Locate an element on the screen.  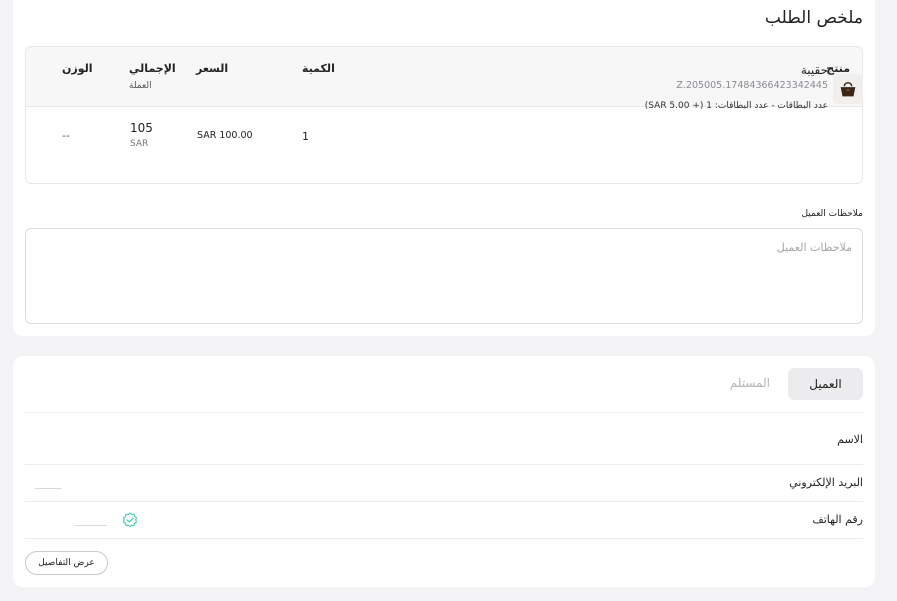
product-thumbnail is located at coordinates (848, 89).